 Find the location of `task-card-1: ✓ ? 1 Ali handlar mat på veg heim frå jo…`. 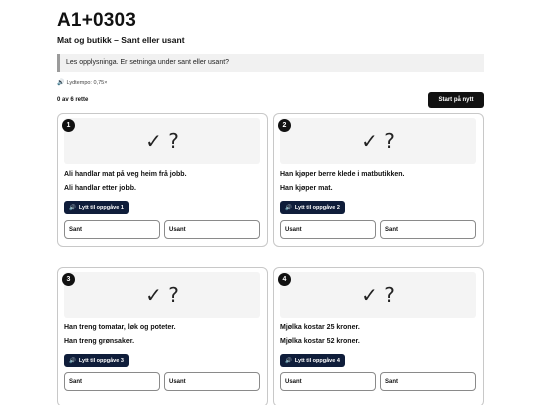

task-card-1: ✓ ? 1 Ali handlar mat på veg heim frå jo… is located at coordinates (162, 180).